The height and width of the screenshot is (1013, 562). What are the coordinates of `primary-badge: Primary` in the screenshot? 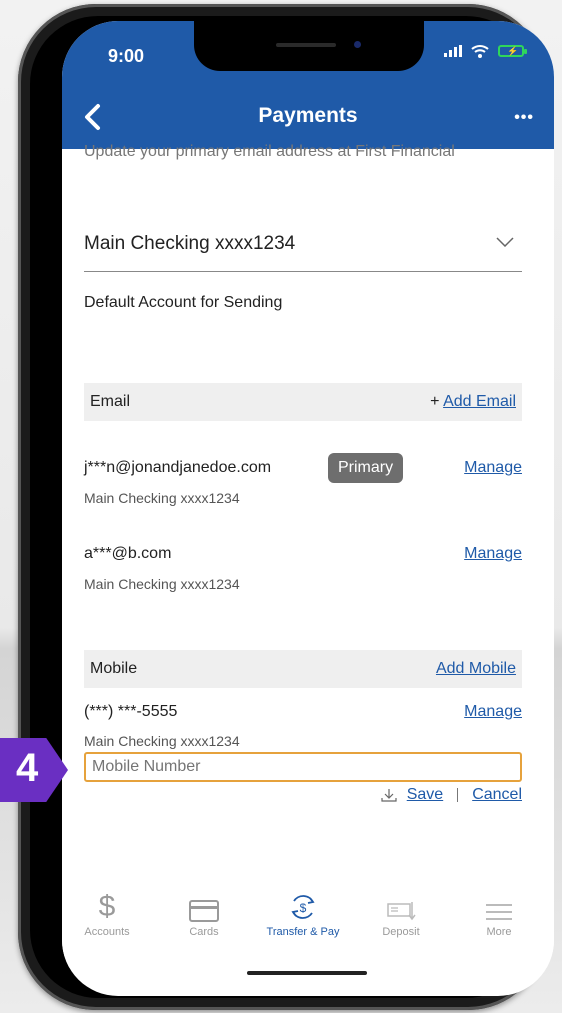 It's located at (366, 468).